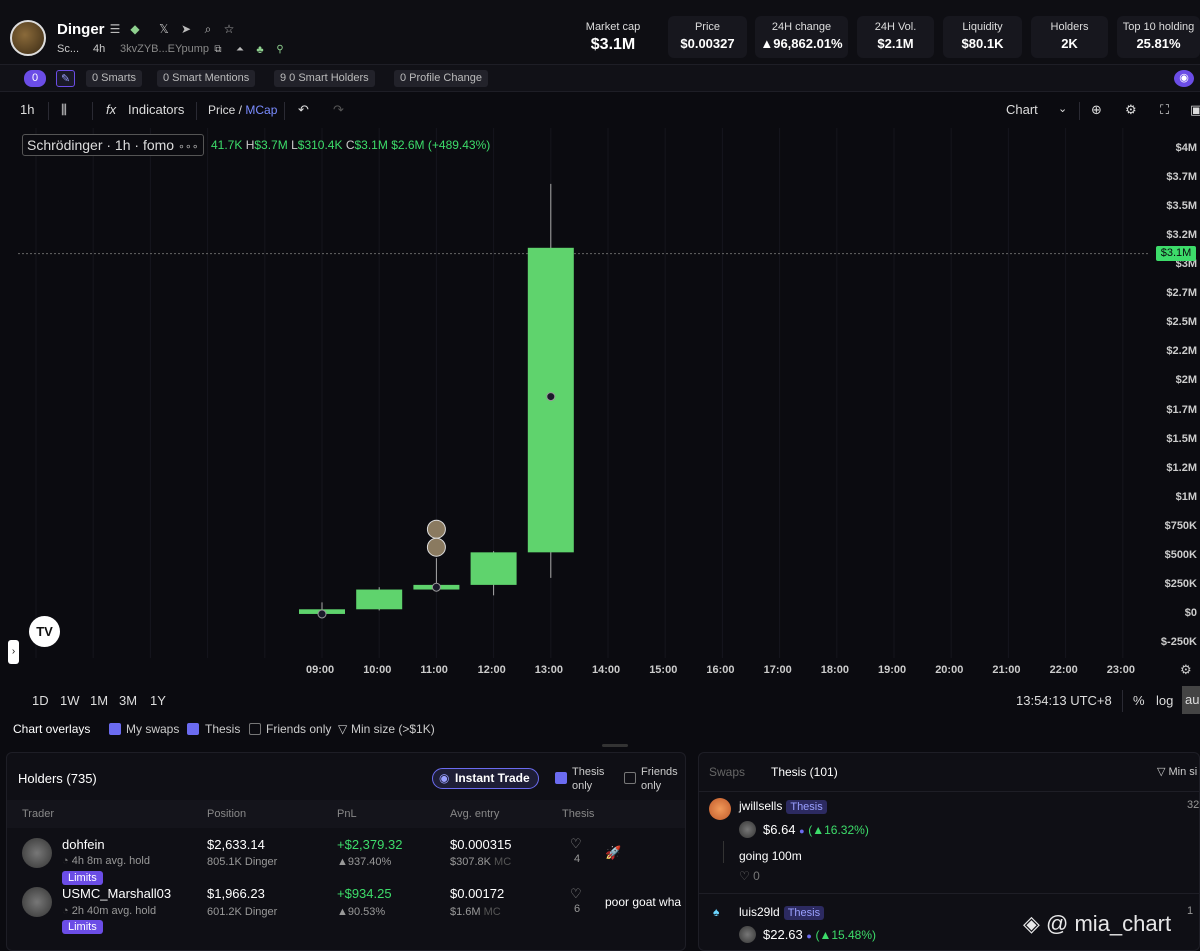 This screenshot has height=951, width=1200. Describe the element at coordinates (27, 109) in the screenshot. I see `interval-selector: 1h` at that location.